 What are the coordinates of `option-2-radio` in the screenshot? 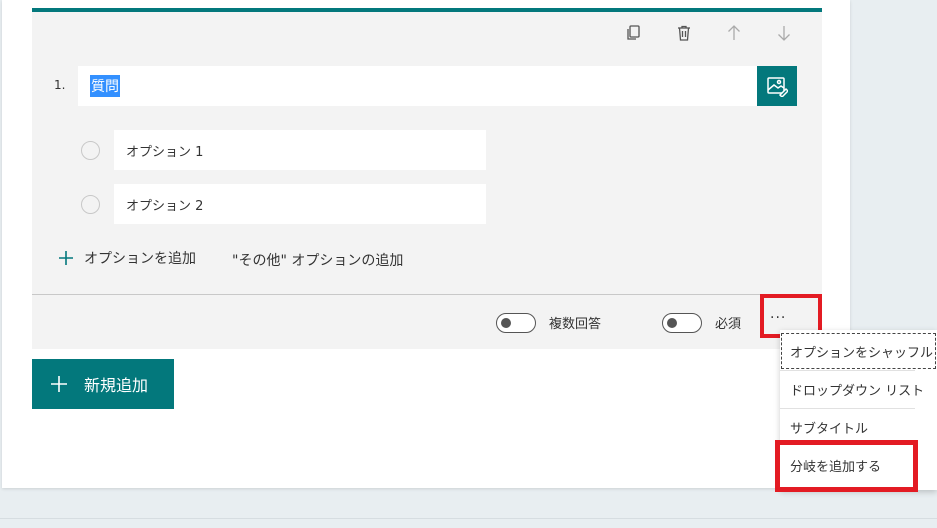 It's located at (90, 204).